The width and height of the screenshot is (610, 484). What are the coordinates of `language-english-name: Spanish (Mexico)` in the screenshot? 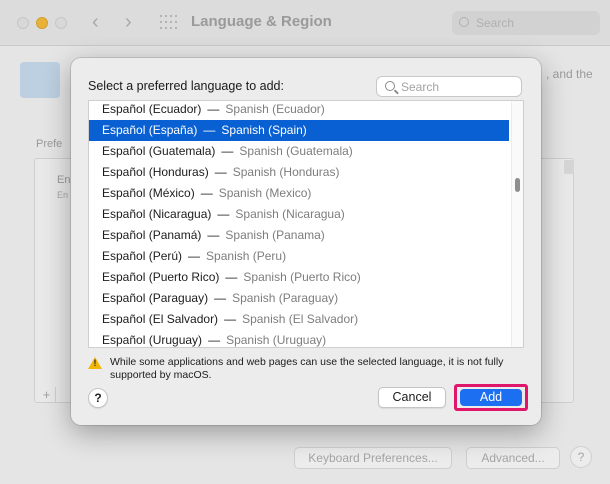 It's located at (265, 193).